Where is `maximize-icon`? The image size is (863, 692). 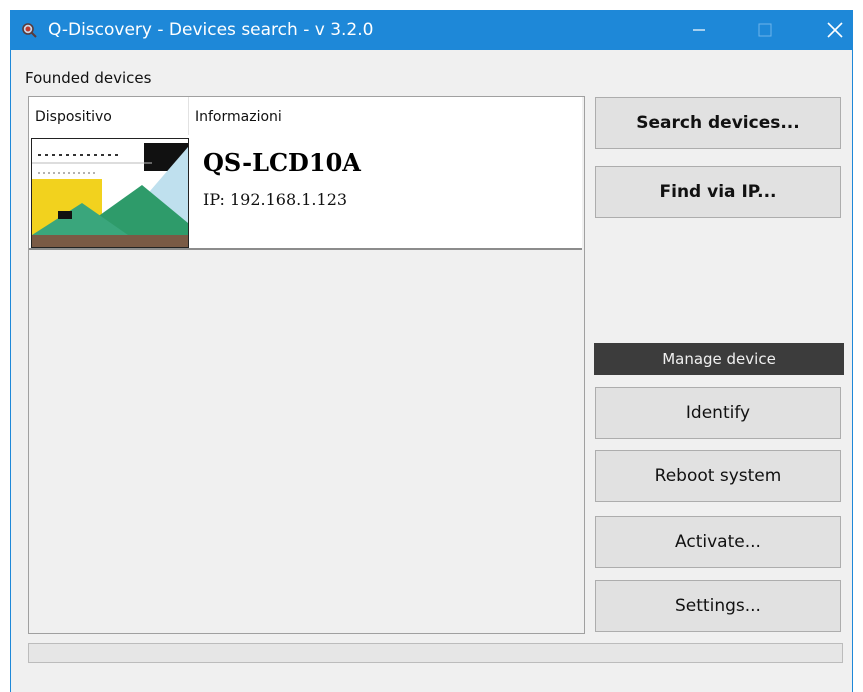
maximize-icon is located at coordinates (765, 30).